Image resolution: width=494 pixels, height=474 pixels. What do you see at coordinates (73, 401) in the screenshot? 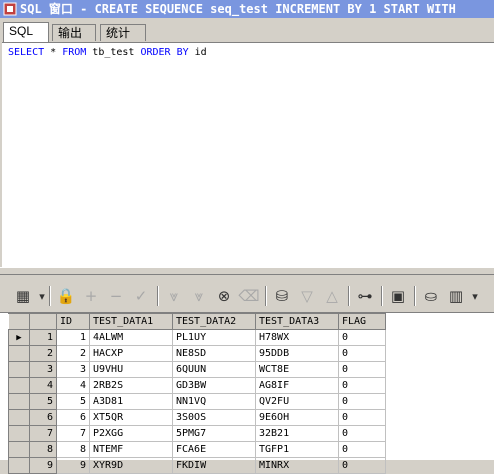
I see `table-cell: 5` at bounding box center [73, 401].